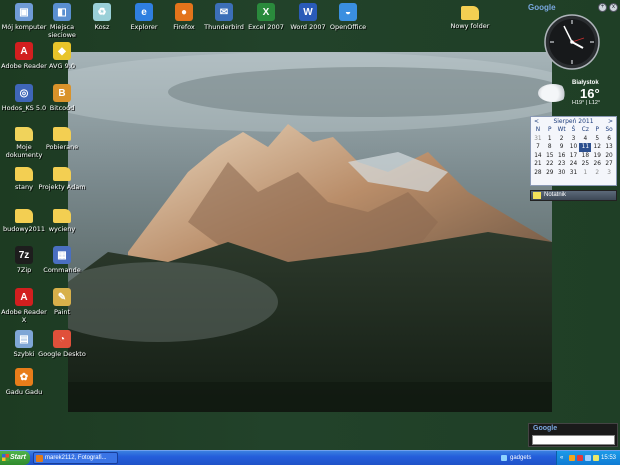  What do you see at coordinates (62, 302) in the screenshot?
I see `desktop-icon: ✎ Paint` at bounding box center [62, 302].